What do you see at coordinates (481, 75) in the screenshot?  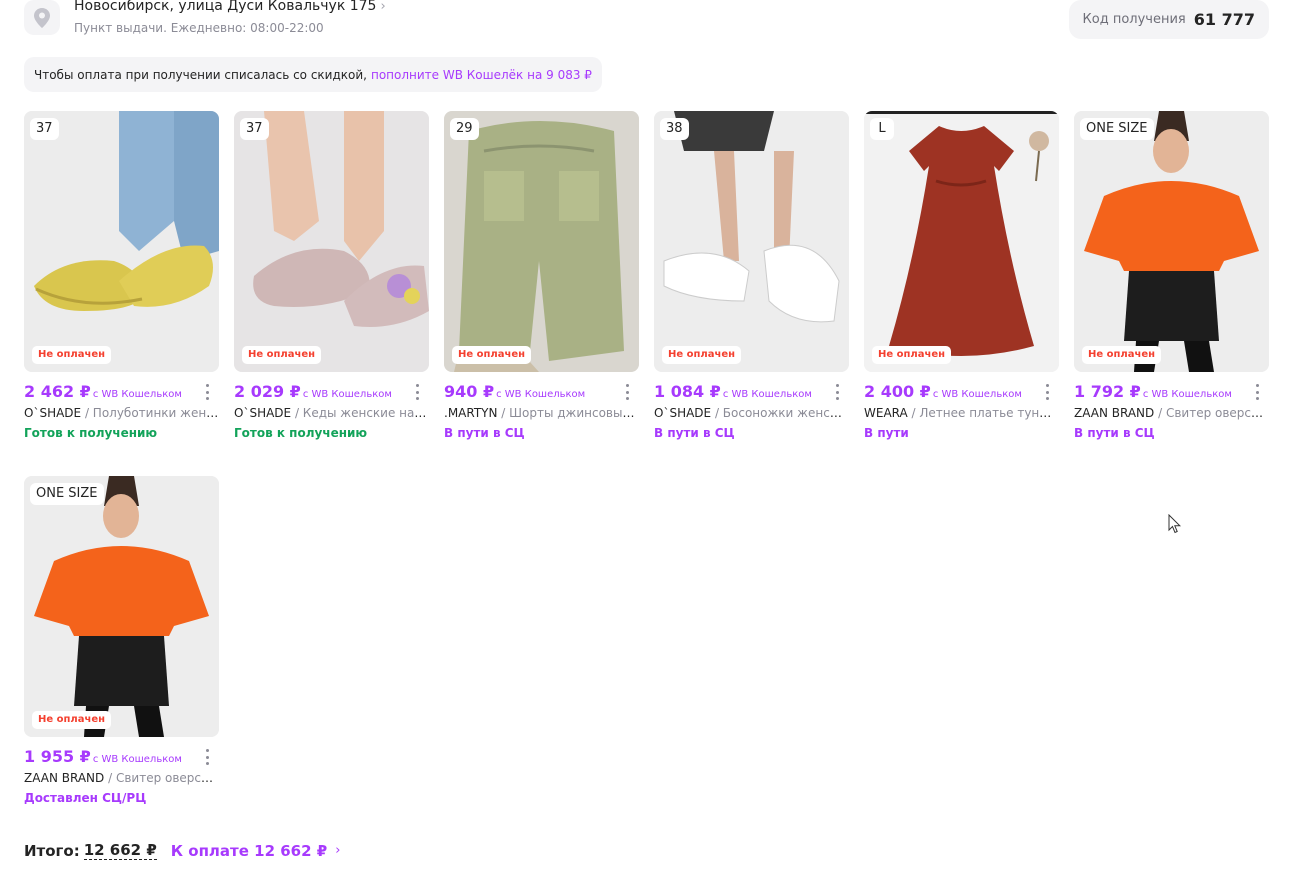 I see `wallet-topup-link: пополните WB Кошелёк на 9 083 ₽` at bounding box center [481, 75].